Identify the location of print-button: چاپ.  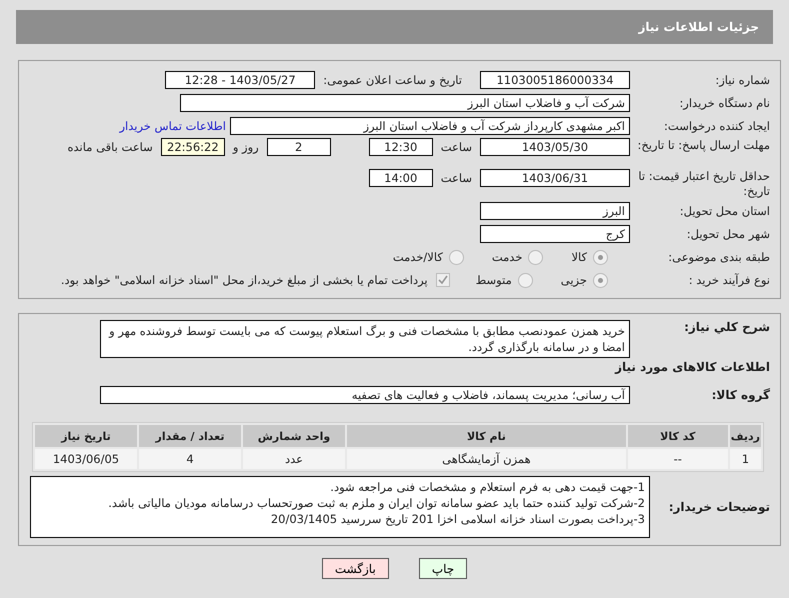
(443, 568).